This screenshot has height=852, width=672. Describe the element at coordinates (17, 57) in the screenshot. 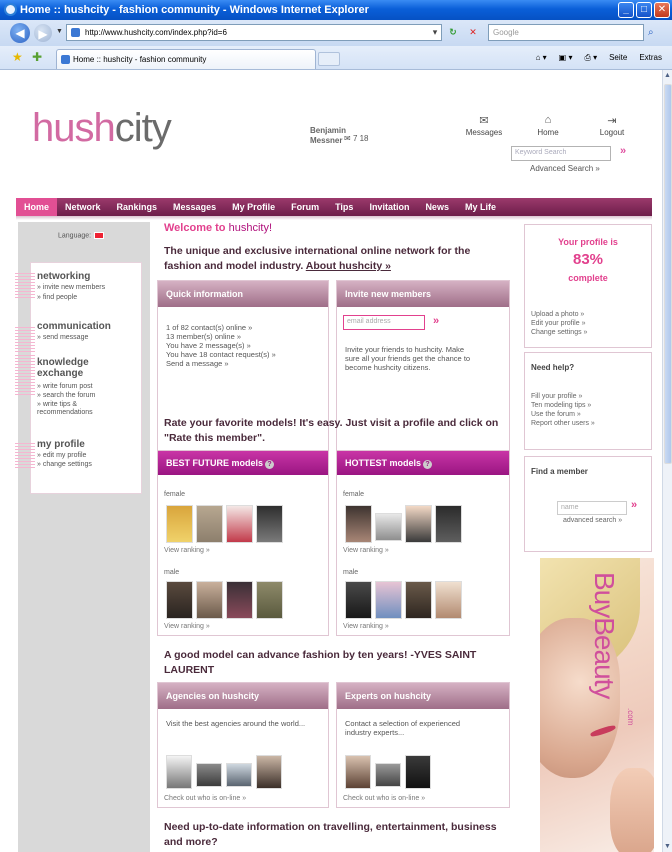

I see `favorites-star-icon: ★` at that location.